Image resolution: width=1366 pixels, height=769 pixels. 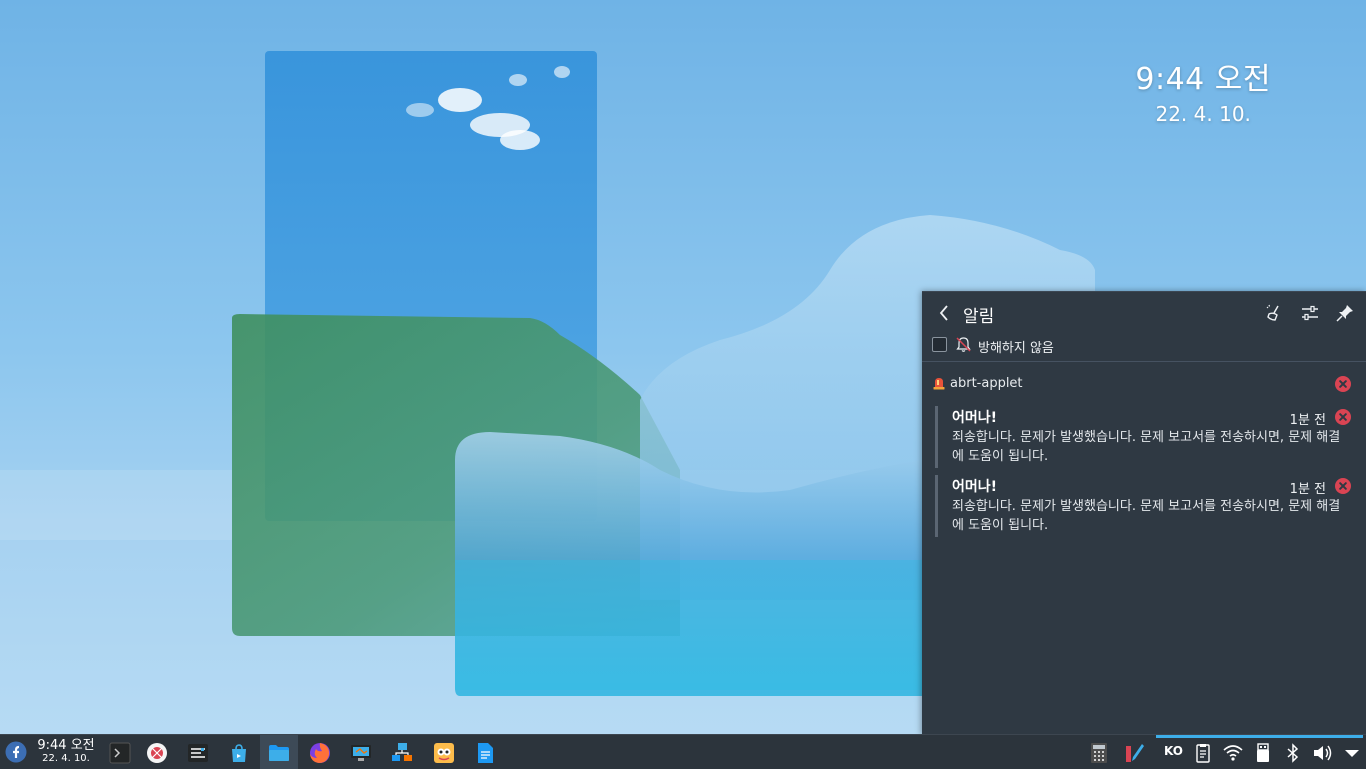 I want to click on desktop-clock-widget: 9:44 오전 22. 4. 10., so click(x=1203, y=90).